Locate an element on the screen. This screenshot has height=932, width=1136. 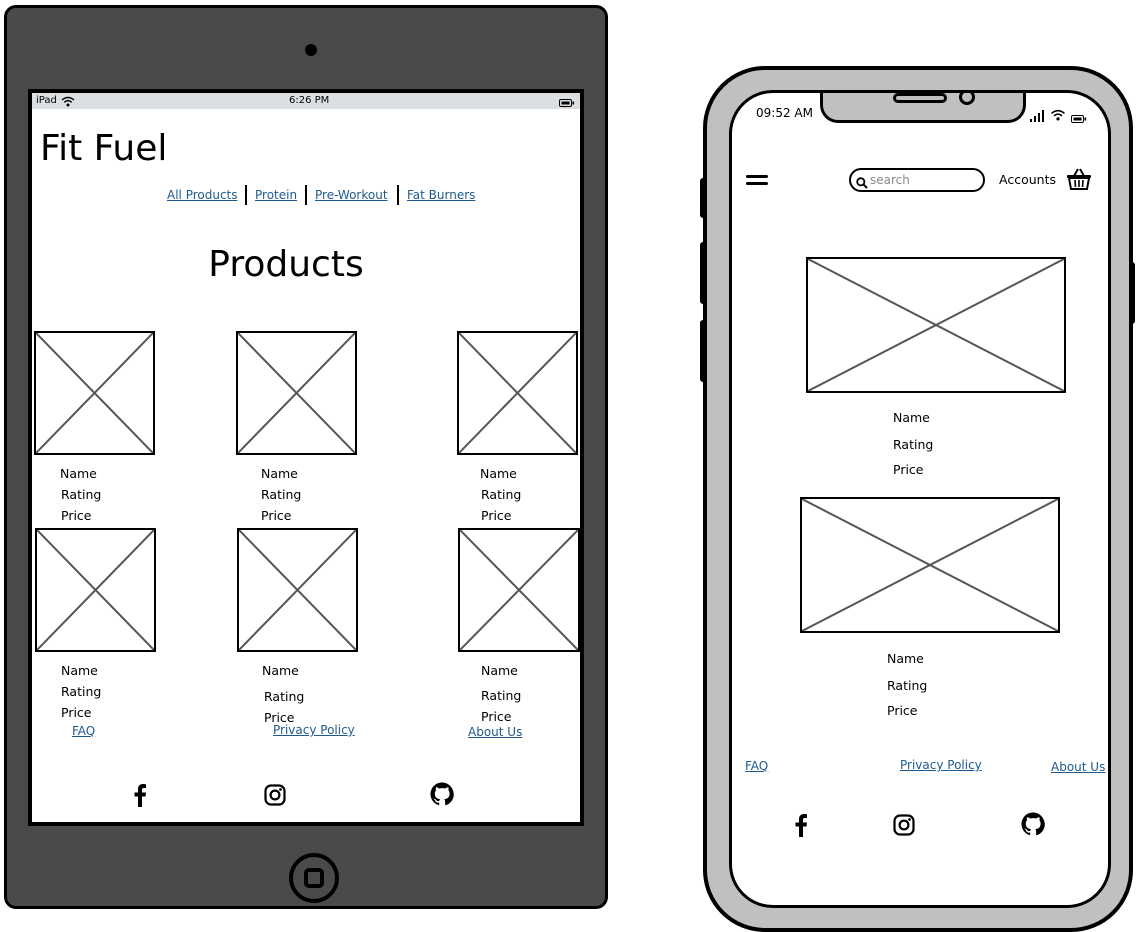
speaker-grille is located at coordinates (920, 98).